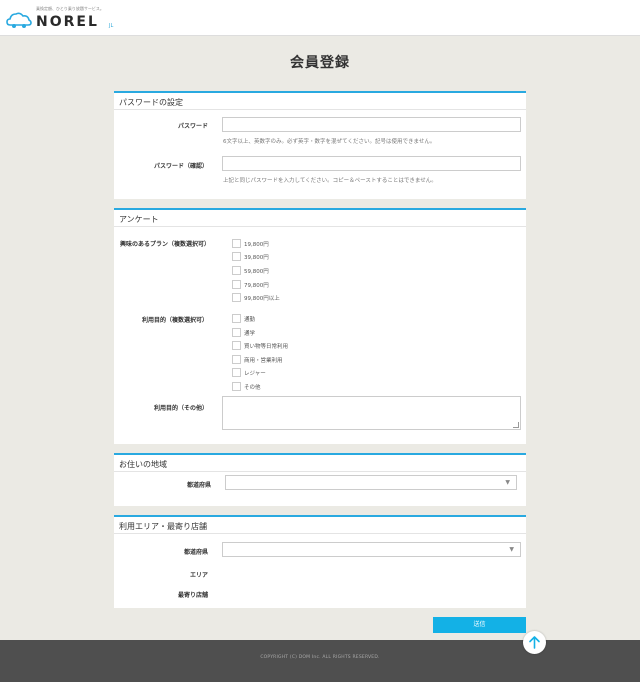 The width and height of the screenshot is (640, 682). I want to click on plan-option-label: 19,800円, so click(256, 245).